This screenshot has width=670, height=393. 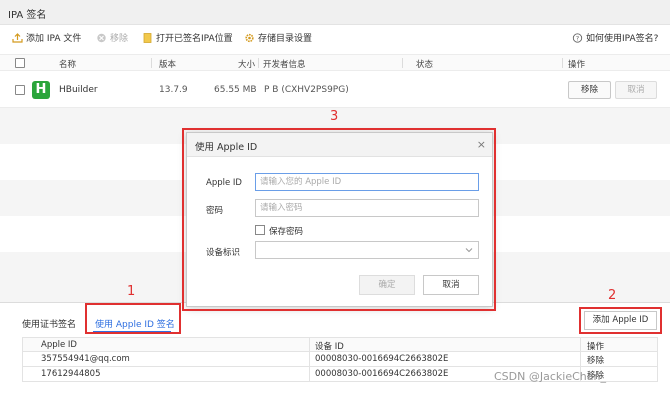 I want to click on help-link: ? 如何使用IPA签名?, so click(x=615, y=39).